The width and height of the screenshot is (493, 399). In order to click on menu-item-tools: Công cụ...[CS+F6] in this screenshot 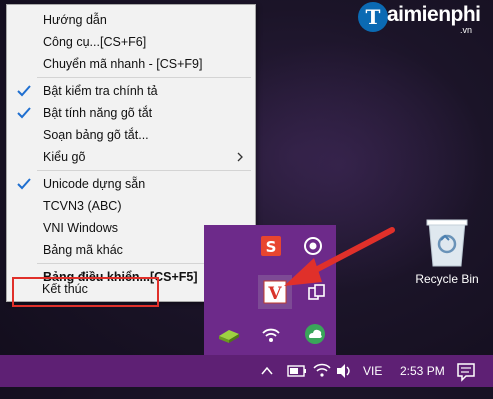, I will do `click(131, 42)`.